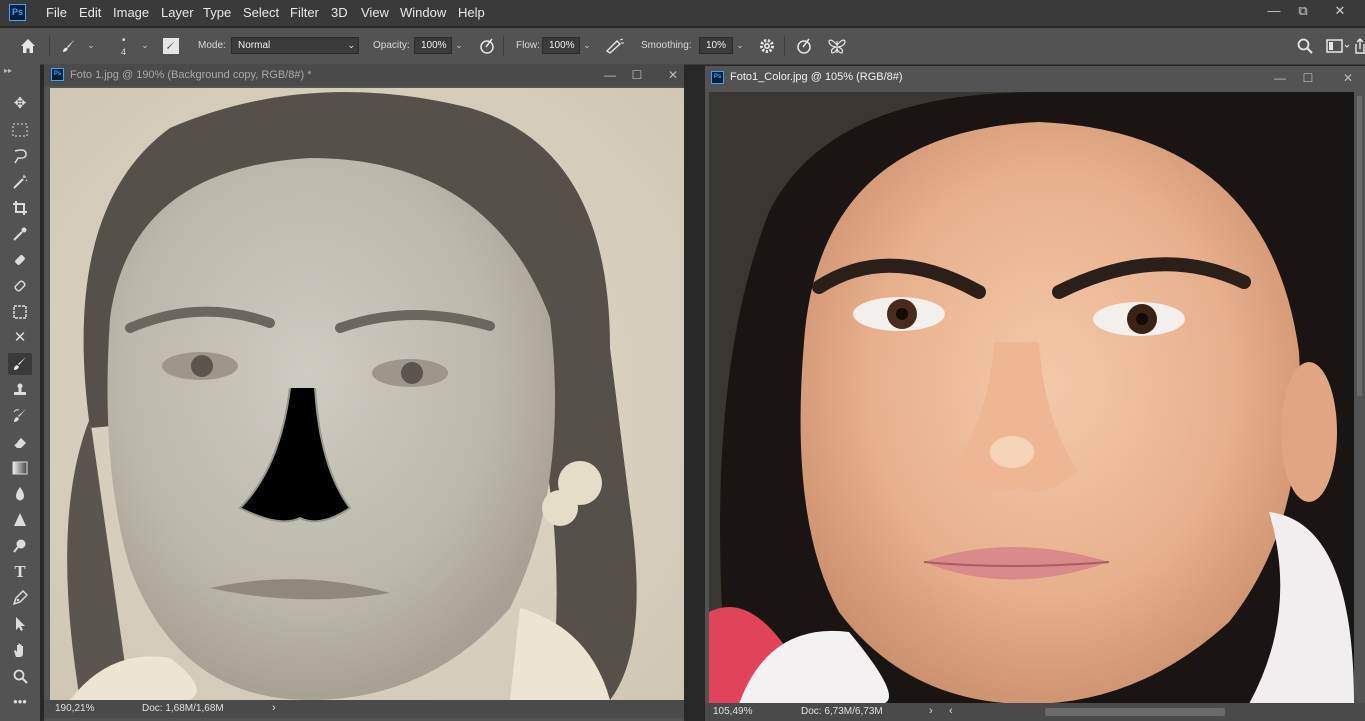 Image resolution: width=1365 pixels, height=721 pixels. Describe the element at coordinates (561, 45) in the screenshot. I see `flow-field: 100%` at that location.